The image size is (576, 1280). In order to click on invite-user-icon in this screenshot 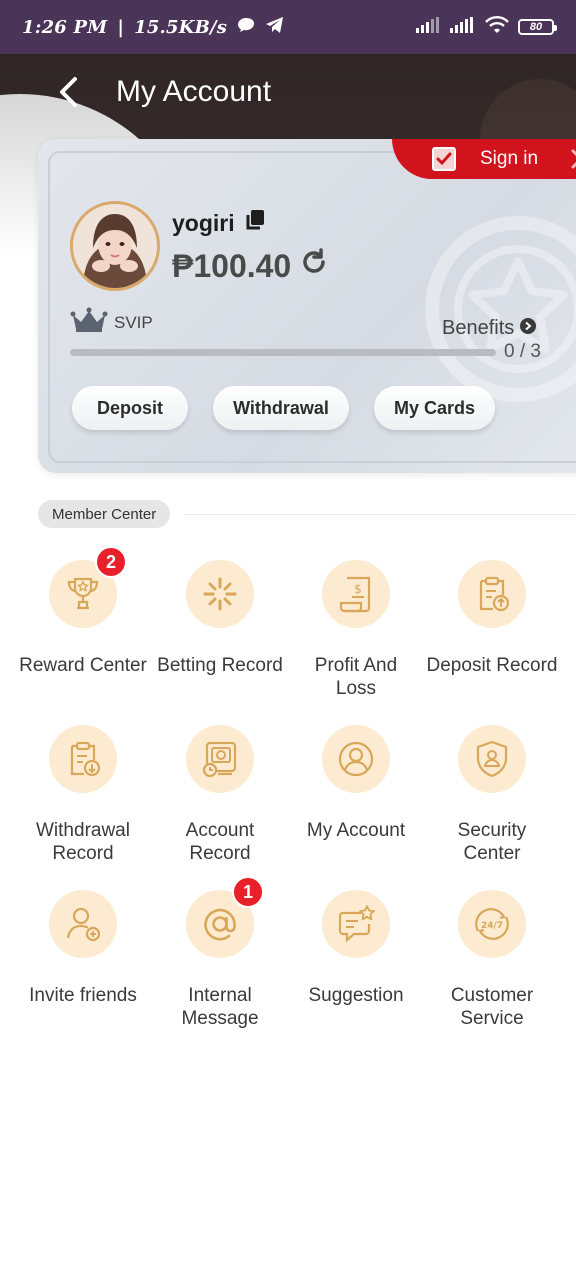, I will do `click(83, 924)`.